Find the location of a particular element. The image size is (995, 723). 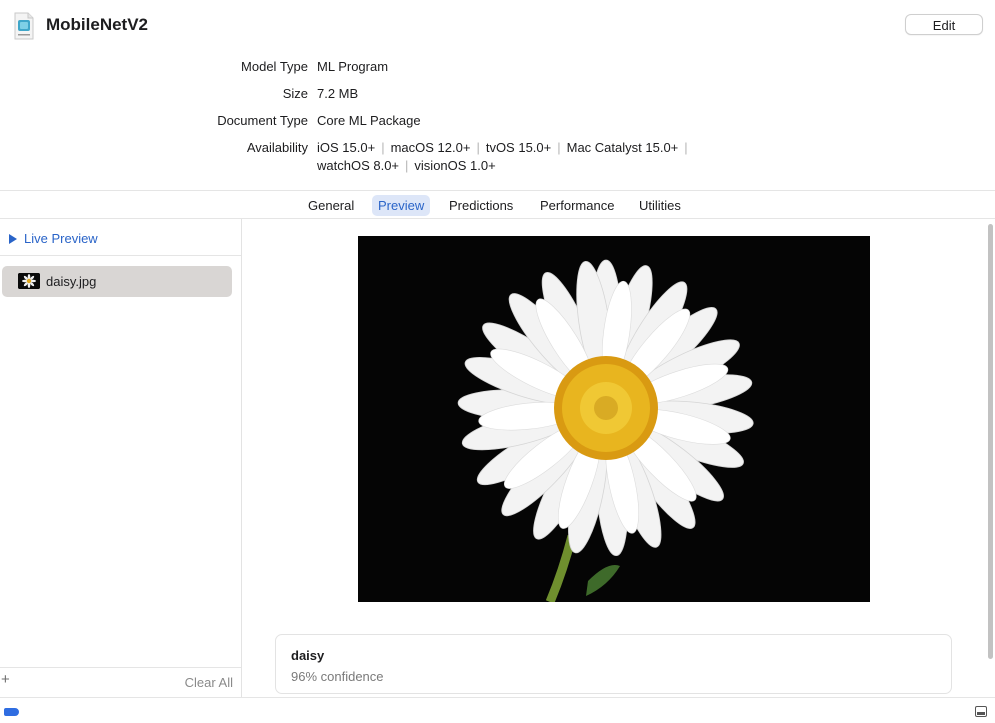

add-file-button: + is located at coordinates (5, 680).